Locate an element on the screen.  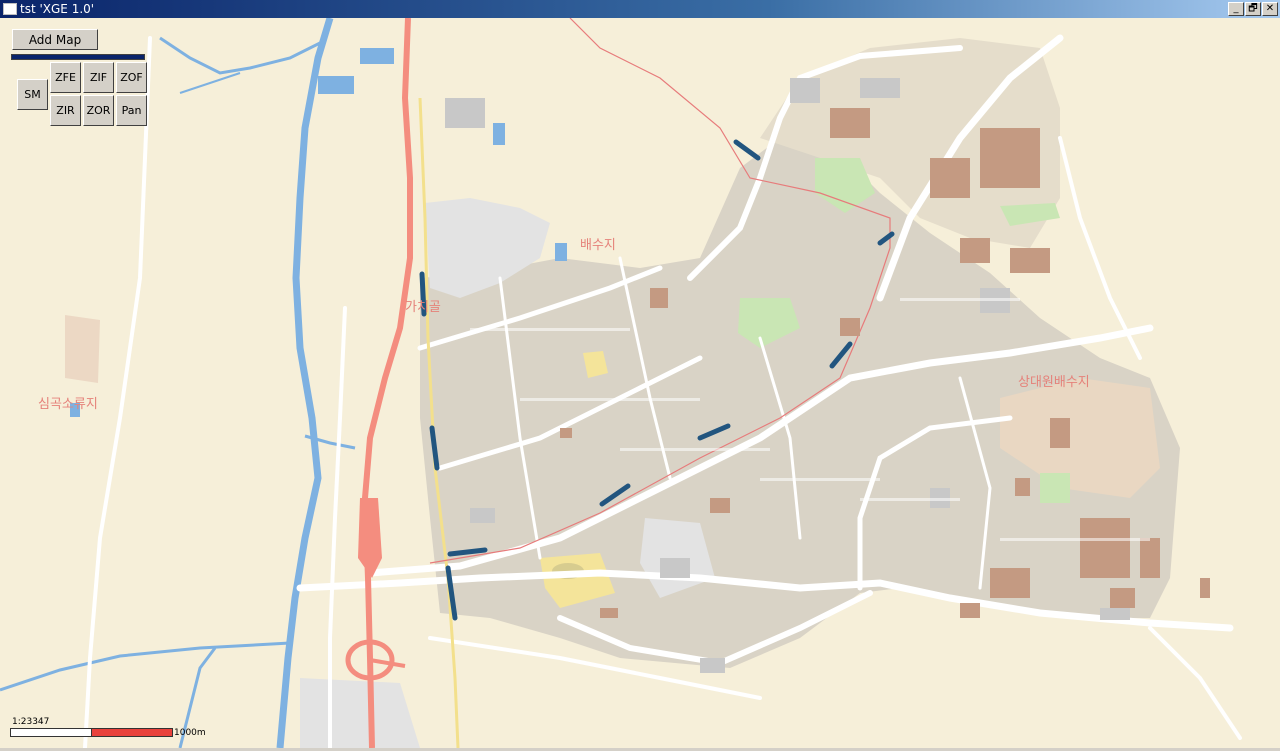
pan-button: Pan is located at coordinates (131, 110).